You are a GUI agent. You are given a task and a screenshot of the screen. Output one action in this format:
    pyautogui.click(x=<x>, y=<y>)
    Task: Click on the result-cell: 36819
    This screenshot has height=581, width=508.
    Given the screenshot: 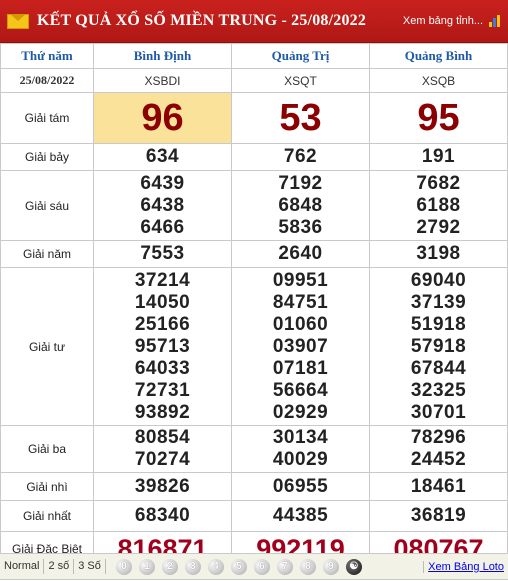 What is the action you would take?
    pyautogui.click(x=438, y=516)
    